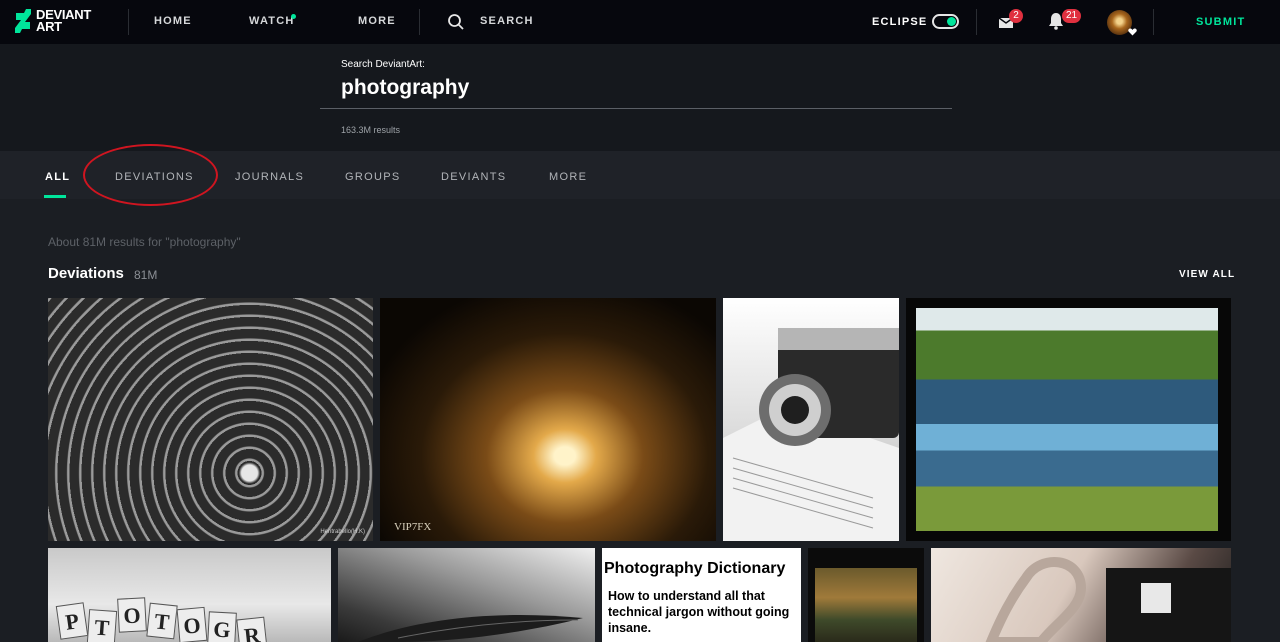  Describe the element at coordinates (470, 628) in the screenshot. I see `leaf-illustration` at that location.